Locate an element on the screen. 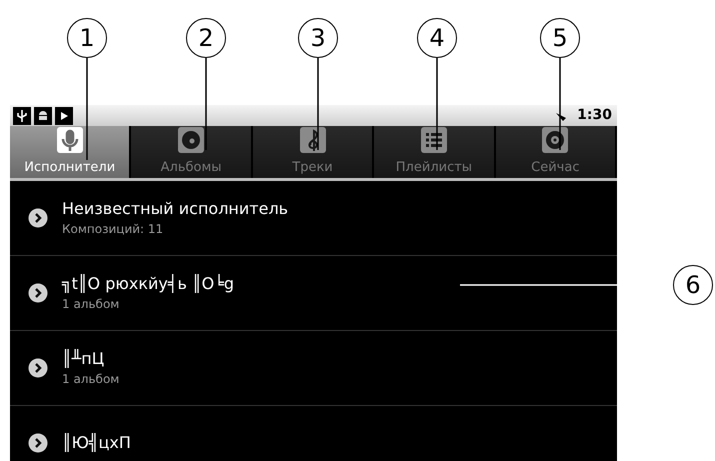  list-icon is located at coordinates (434, 140).